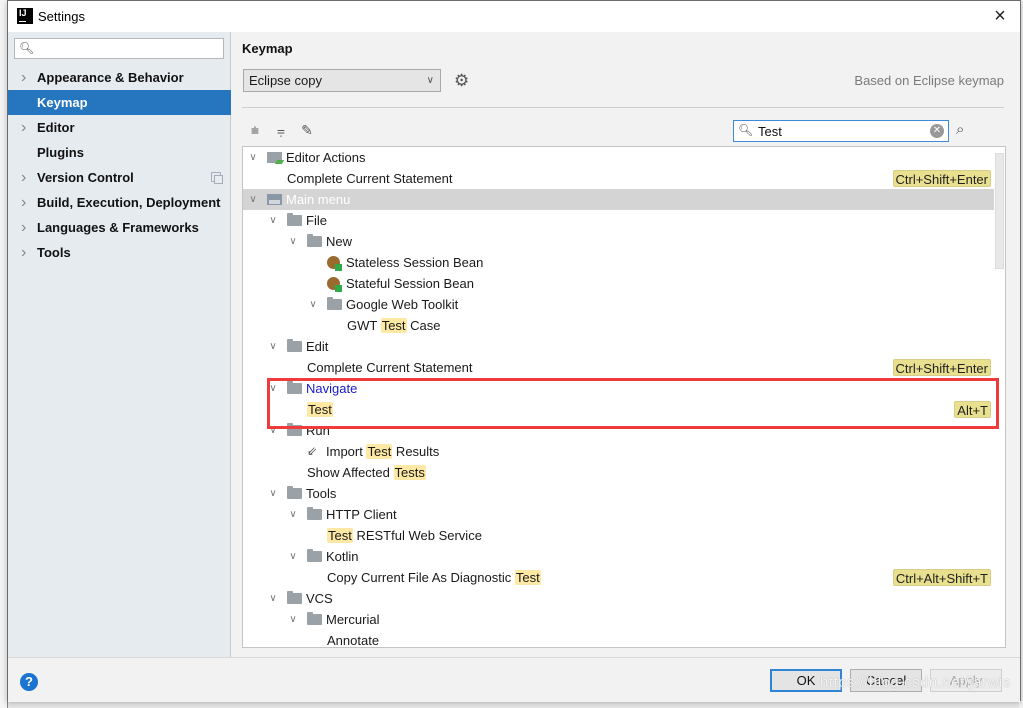 This screenshot has height=708, width=1023. What do you see at coordinates (318, 430) in the screenshot?
I see `action-label: Run` at bounding box center [318, 430].